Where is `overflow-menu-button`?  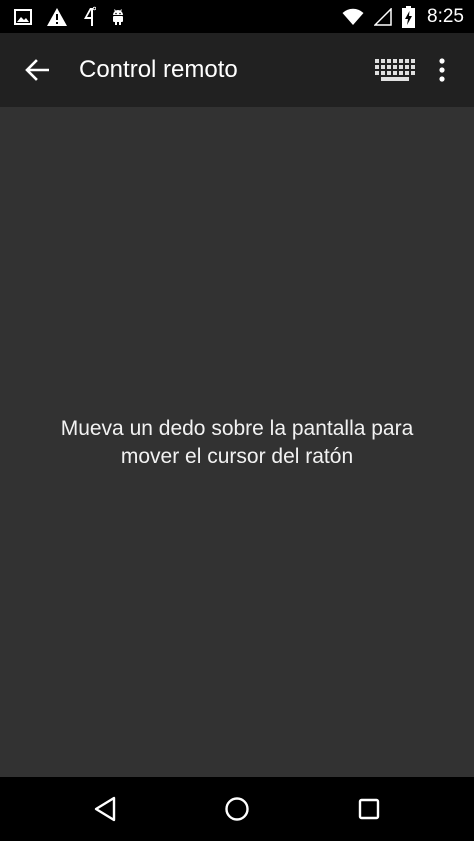 overflow-menu-button is located at coordinates (442, 70).